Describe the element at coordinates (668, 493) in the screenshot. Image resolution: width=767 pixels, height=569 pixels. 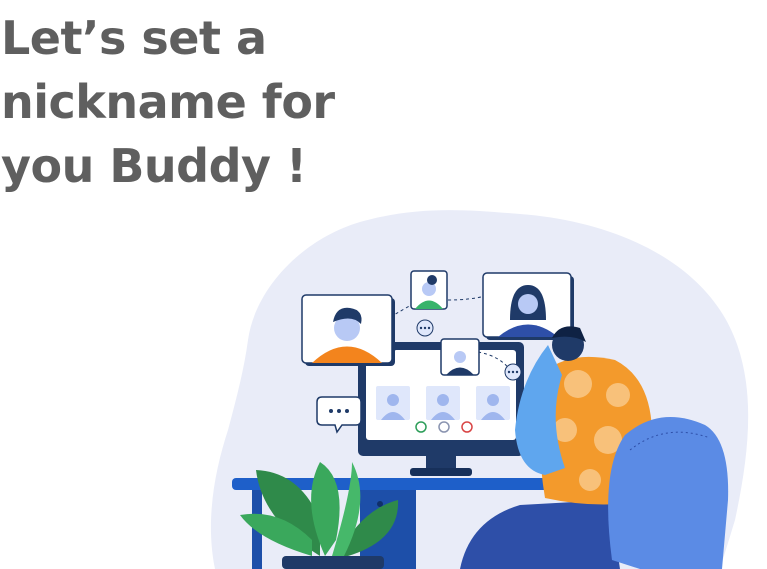
I see `chair` at that location.